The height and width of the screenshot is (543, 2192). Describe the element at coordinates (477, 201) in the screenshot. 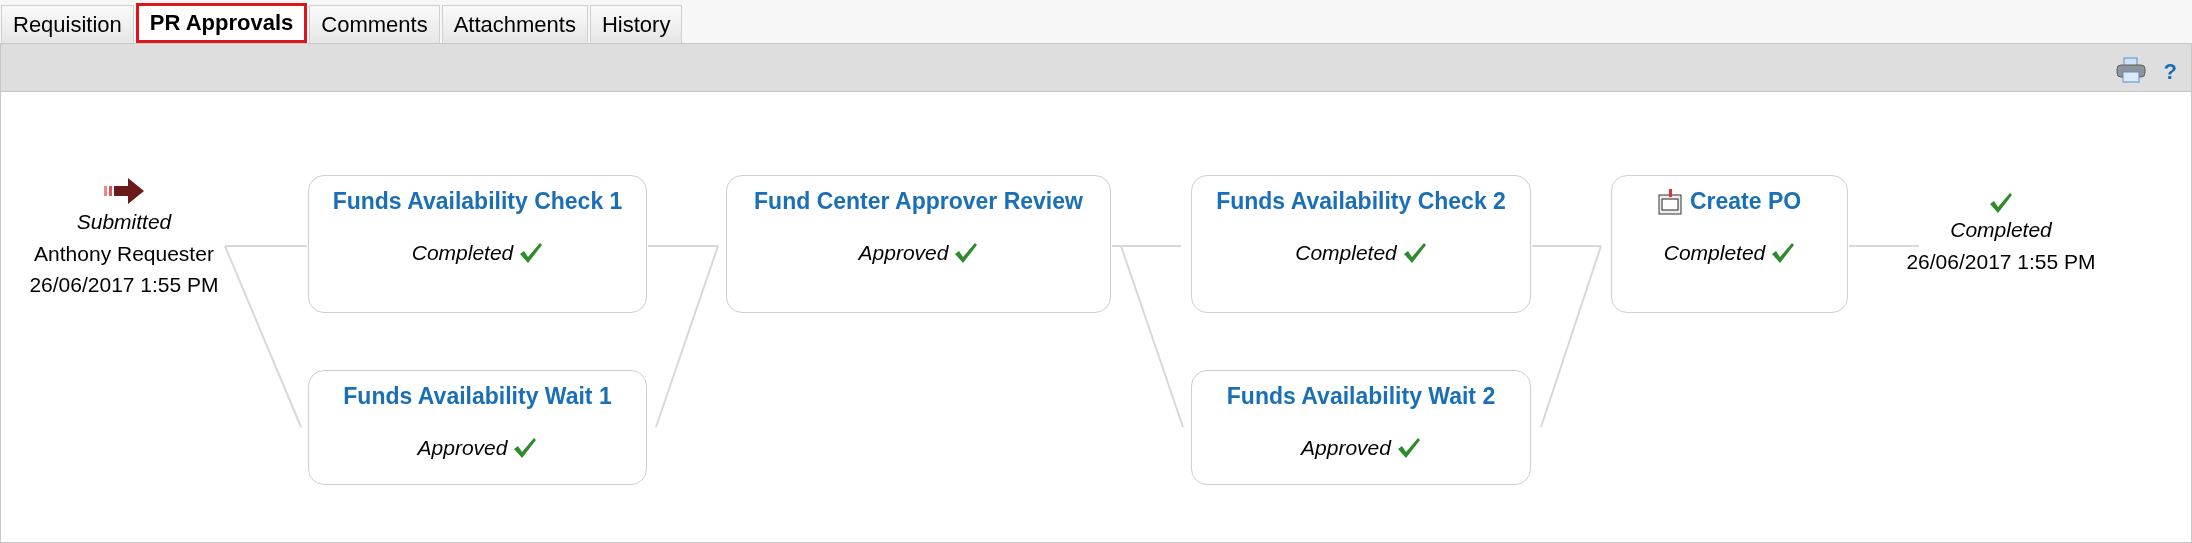

I see `step-title: Funds Availability Check 1` at that location.